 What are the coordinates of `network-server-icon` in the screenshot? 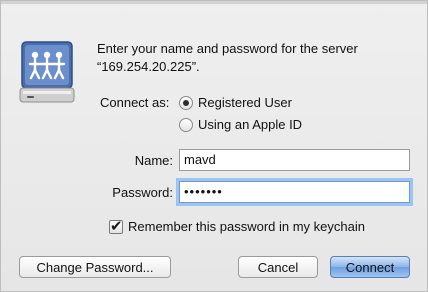 It's located at (47, 72).